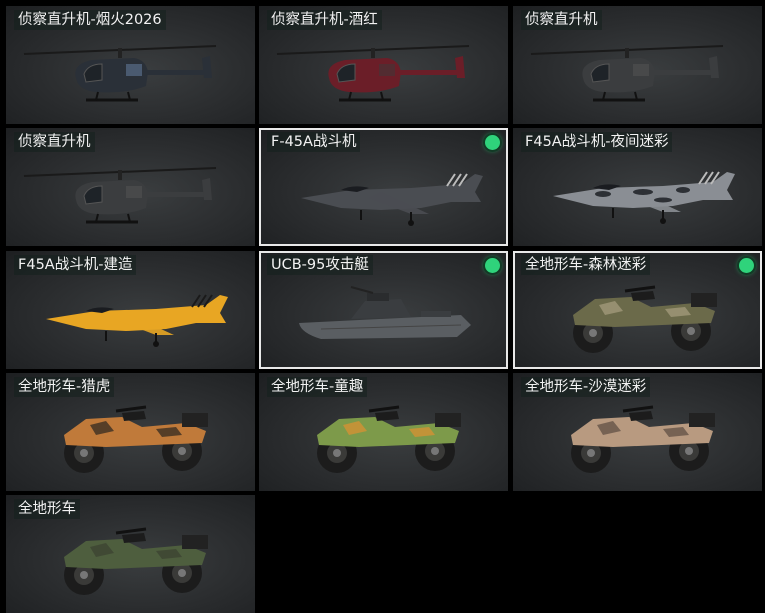  Describe the element at coordinates (383, 432) in the screenshot. I see `vehicle-card: 全地形车-童趣` at that location.